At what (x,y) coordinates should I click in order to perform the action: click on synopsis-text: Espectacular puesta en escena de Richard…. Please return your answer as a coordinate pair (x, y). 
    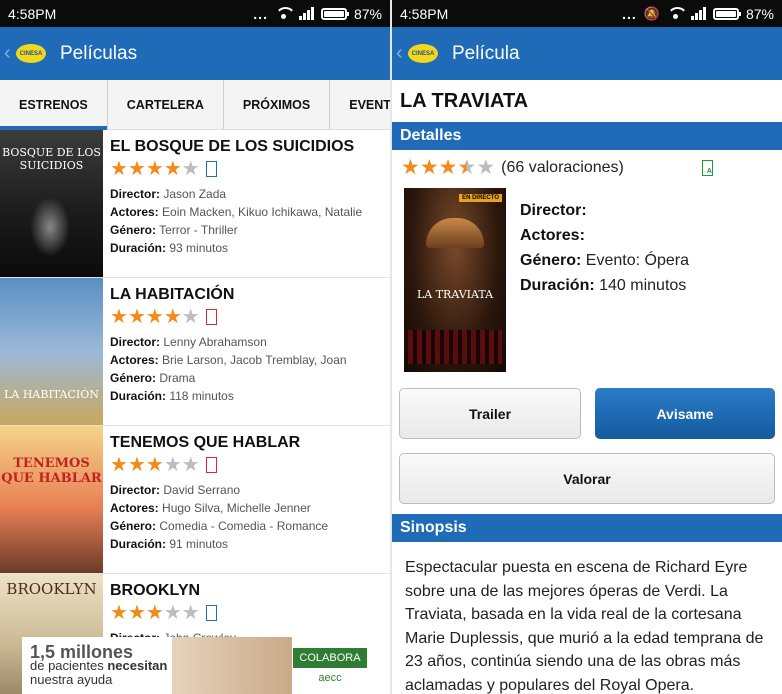
    Looking at the image, I should click on (584, 626).